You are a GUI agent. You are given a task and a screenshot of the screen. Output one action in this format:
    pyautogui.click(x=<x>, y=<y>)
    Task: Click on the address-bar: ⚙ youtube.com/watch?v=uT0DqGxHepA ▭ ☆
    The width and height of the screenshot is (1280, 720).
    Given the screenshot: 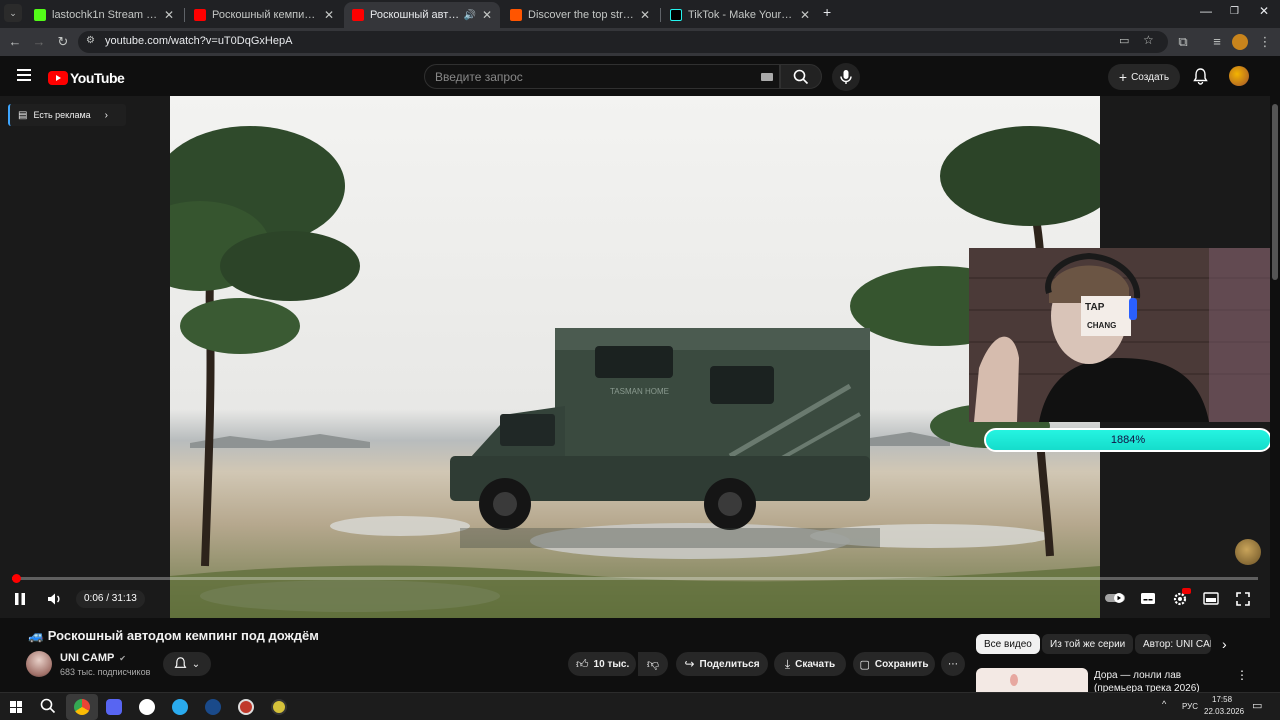 What is the action you would take?
    pyautogui.click(x=623, y=42)
    